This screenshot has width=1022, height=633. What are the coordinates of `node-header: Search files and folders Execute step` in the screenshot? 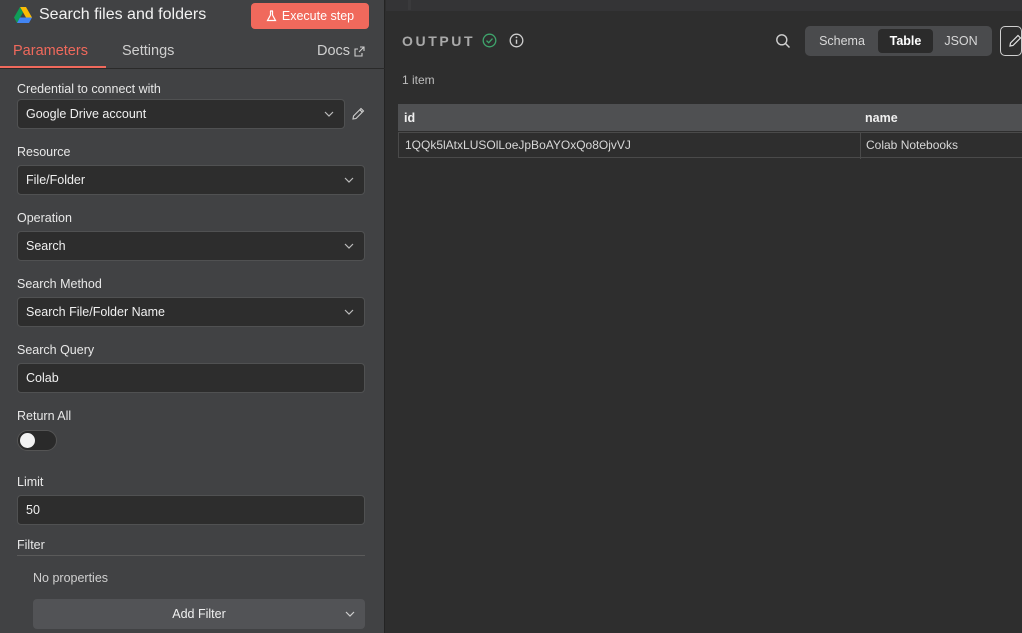 It's located at (192, 16).